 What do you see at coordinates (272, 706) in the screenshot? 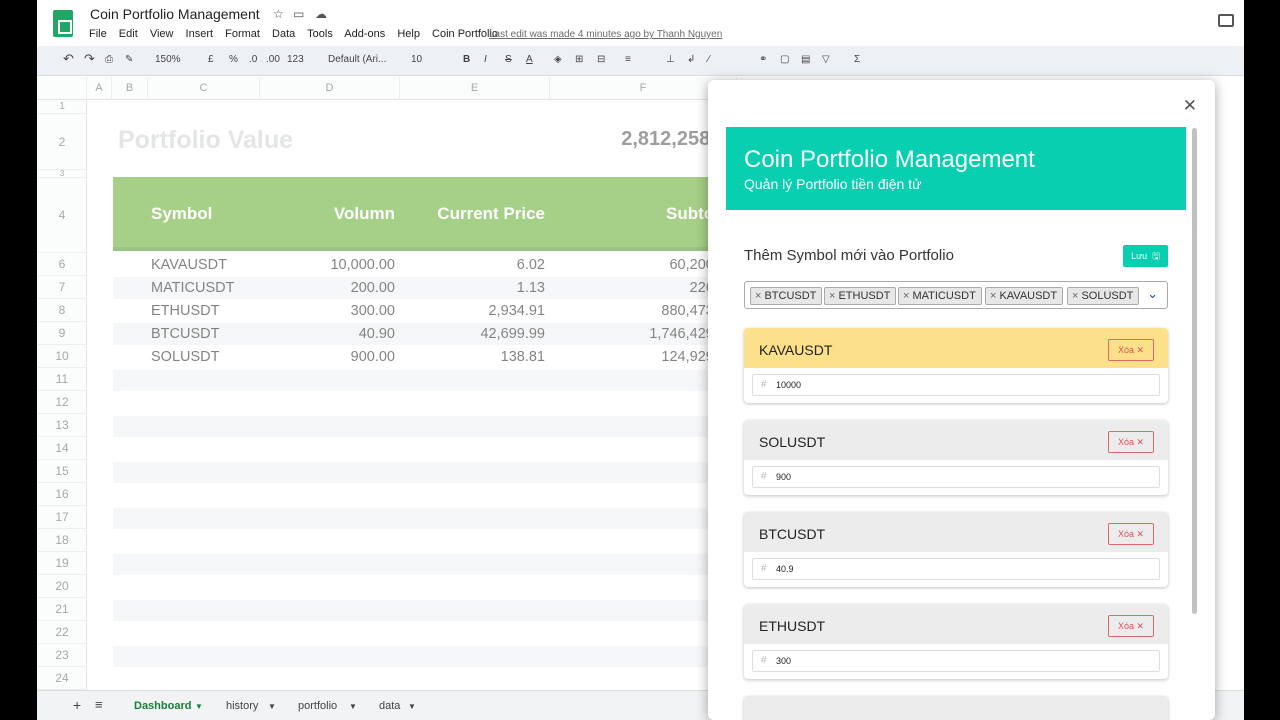
I see `tab-history-caret-icon: ▼` at bounding box center [272, 706].